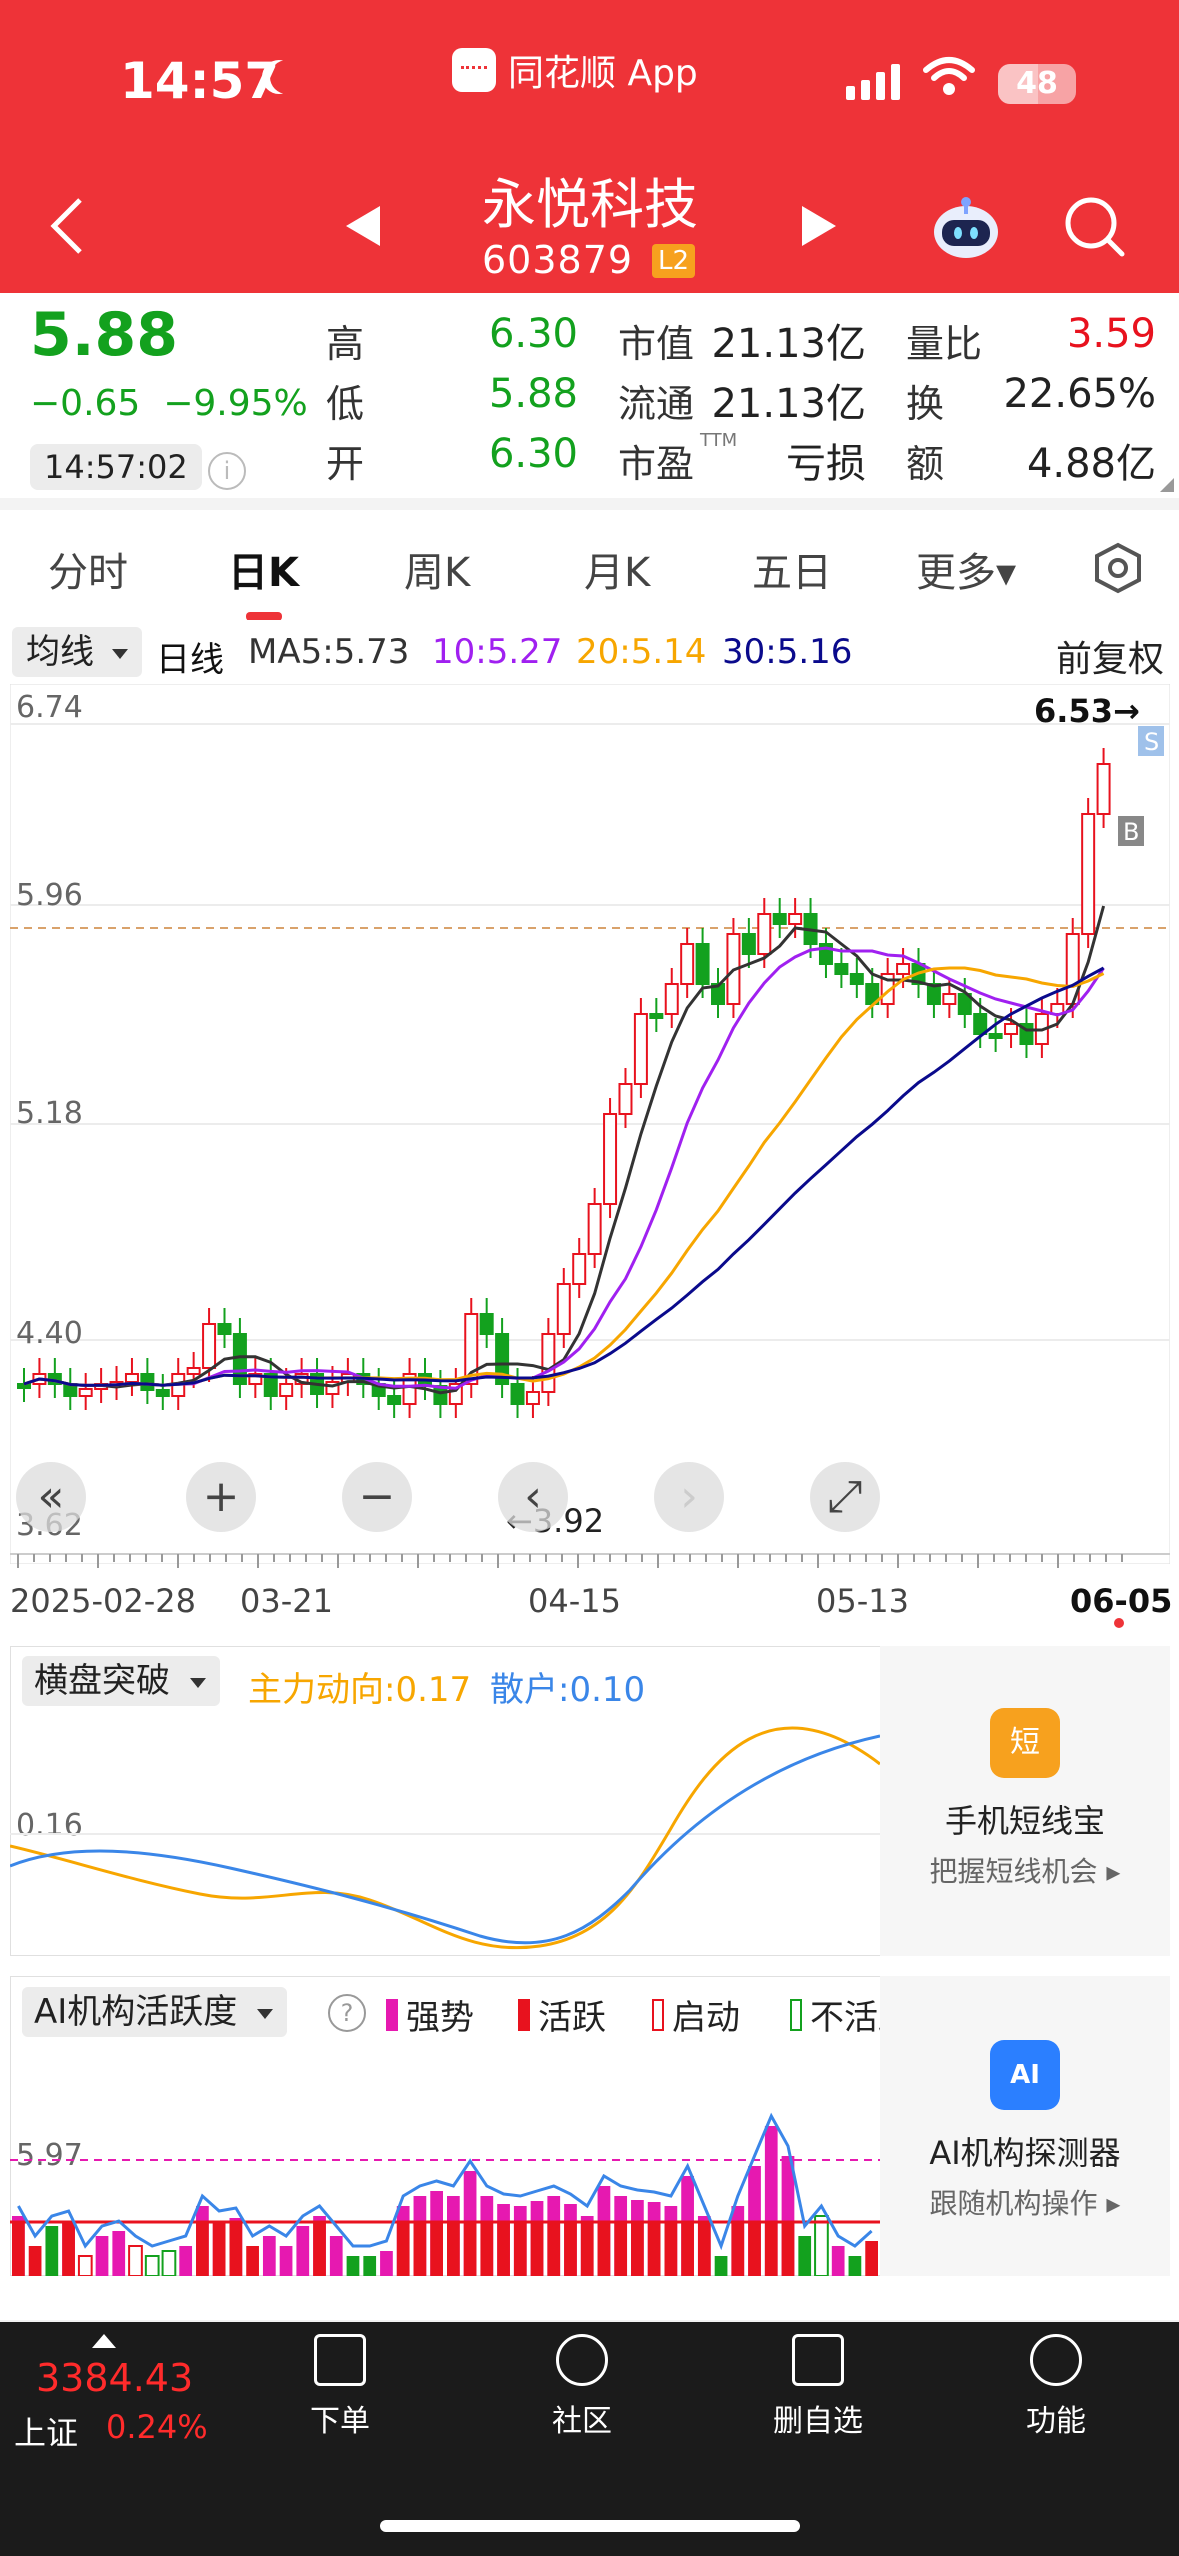  What do you see at coordinates (68, 226) in the screenshot?
I see `back-arrow-icon` at bounding box center [68, 226].